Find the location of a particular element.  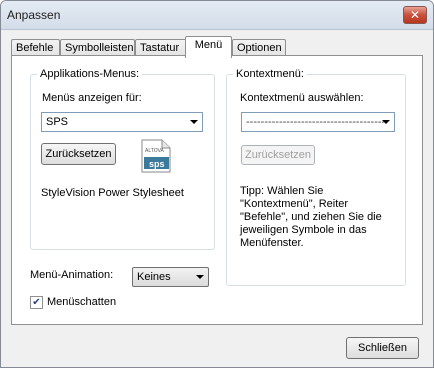

app-menus-group-label: Applikations-Menus: is located at coordinates (90, 74).